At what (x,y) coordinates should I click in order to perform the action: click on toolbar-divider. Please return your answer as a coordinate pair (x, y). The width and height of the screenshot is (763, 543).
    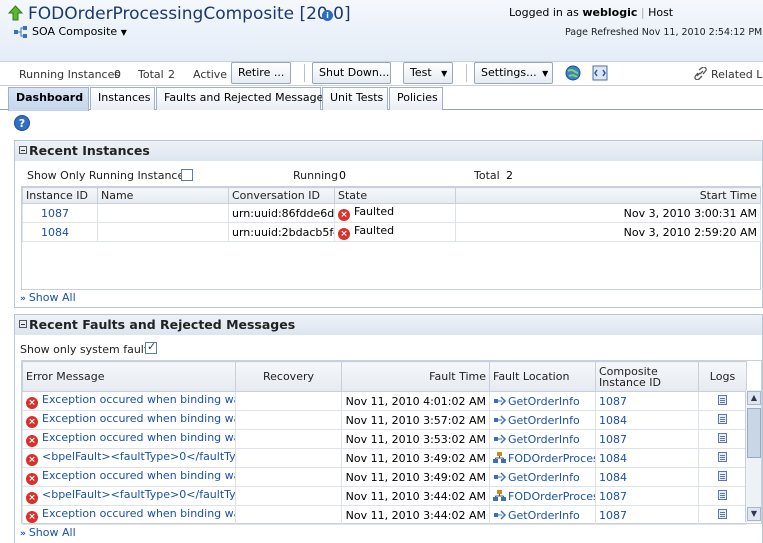
    Looking at the image, I should click on (304, 73).